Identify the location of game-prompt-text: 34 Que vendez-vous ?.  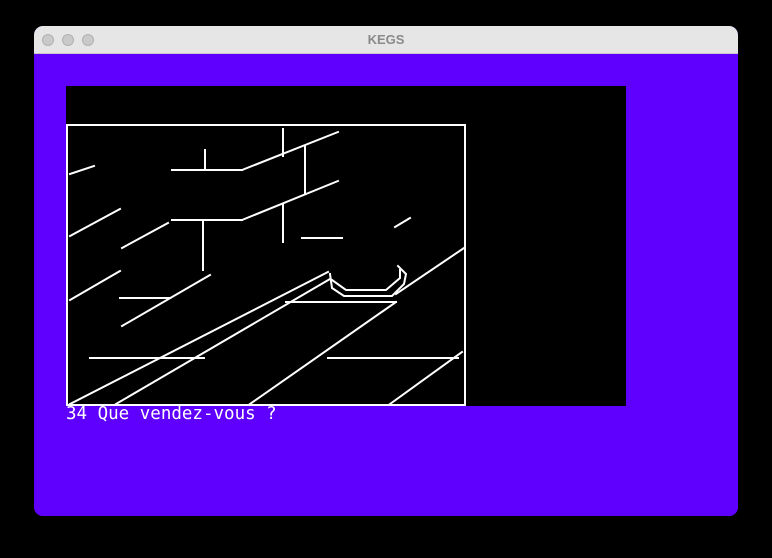
(171, 414).